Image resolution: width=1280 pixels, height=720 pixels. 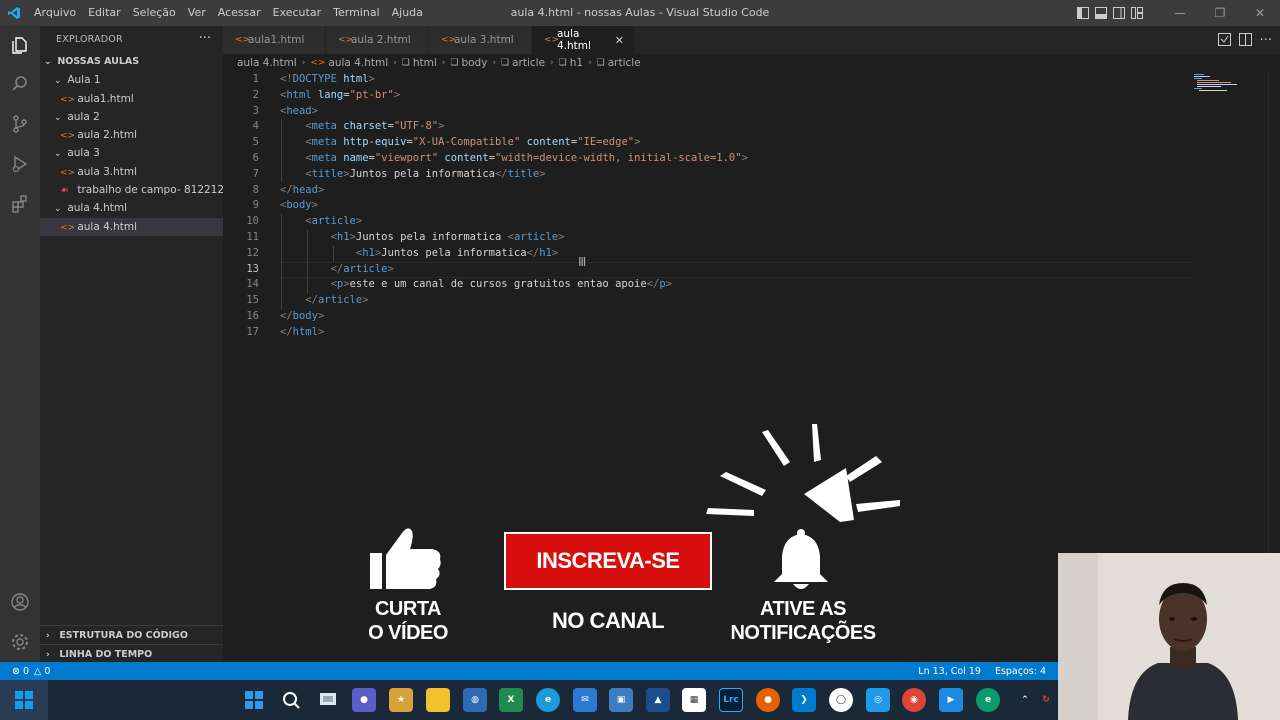 What do you see at coordinates (1046, 700) in the screenshot?
I see `app-icon: ↻` at bounding box center [1046, 700].